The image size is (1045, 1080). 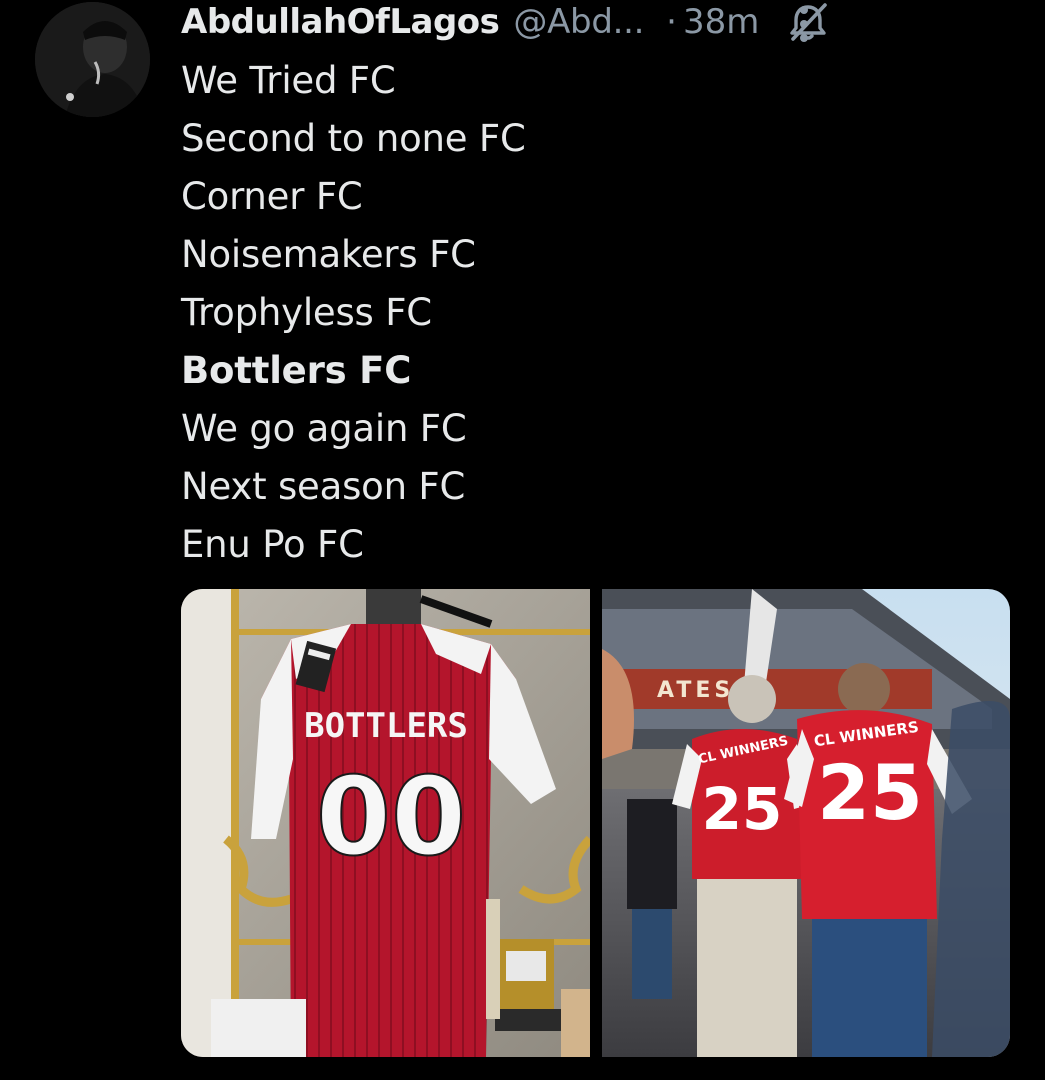 What do you see at coordinates (288, 80) in the screenshot?
I see `tweet-line: We Tried FC` at bounding box center [288, 80].